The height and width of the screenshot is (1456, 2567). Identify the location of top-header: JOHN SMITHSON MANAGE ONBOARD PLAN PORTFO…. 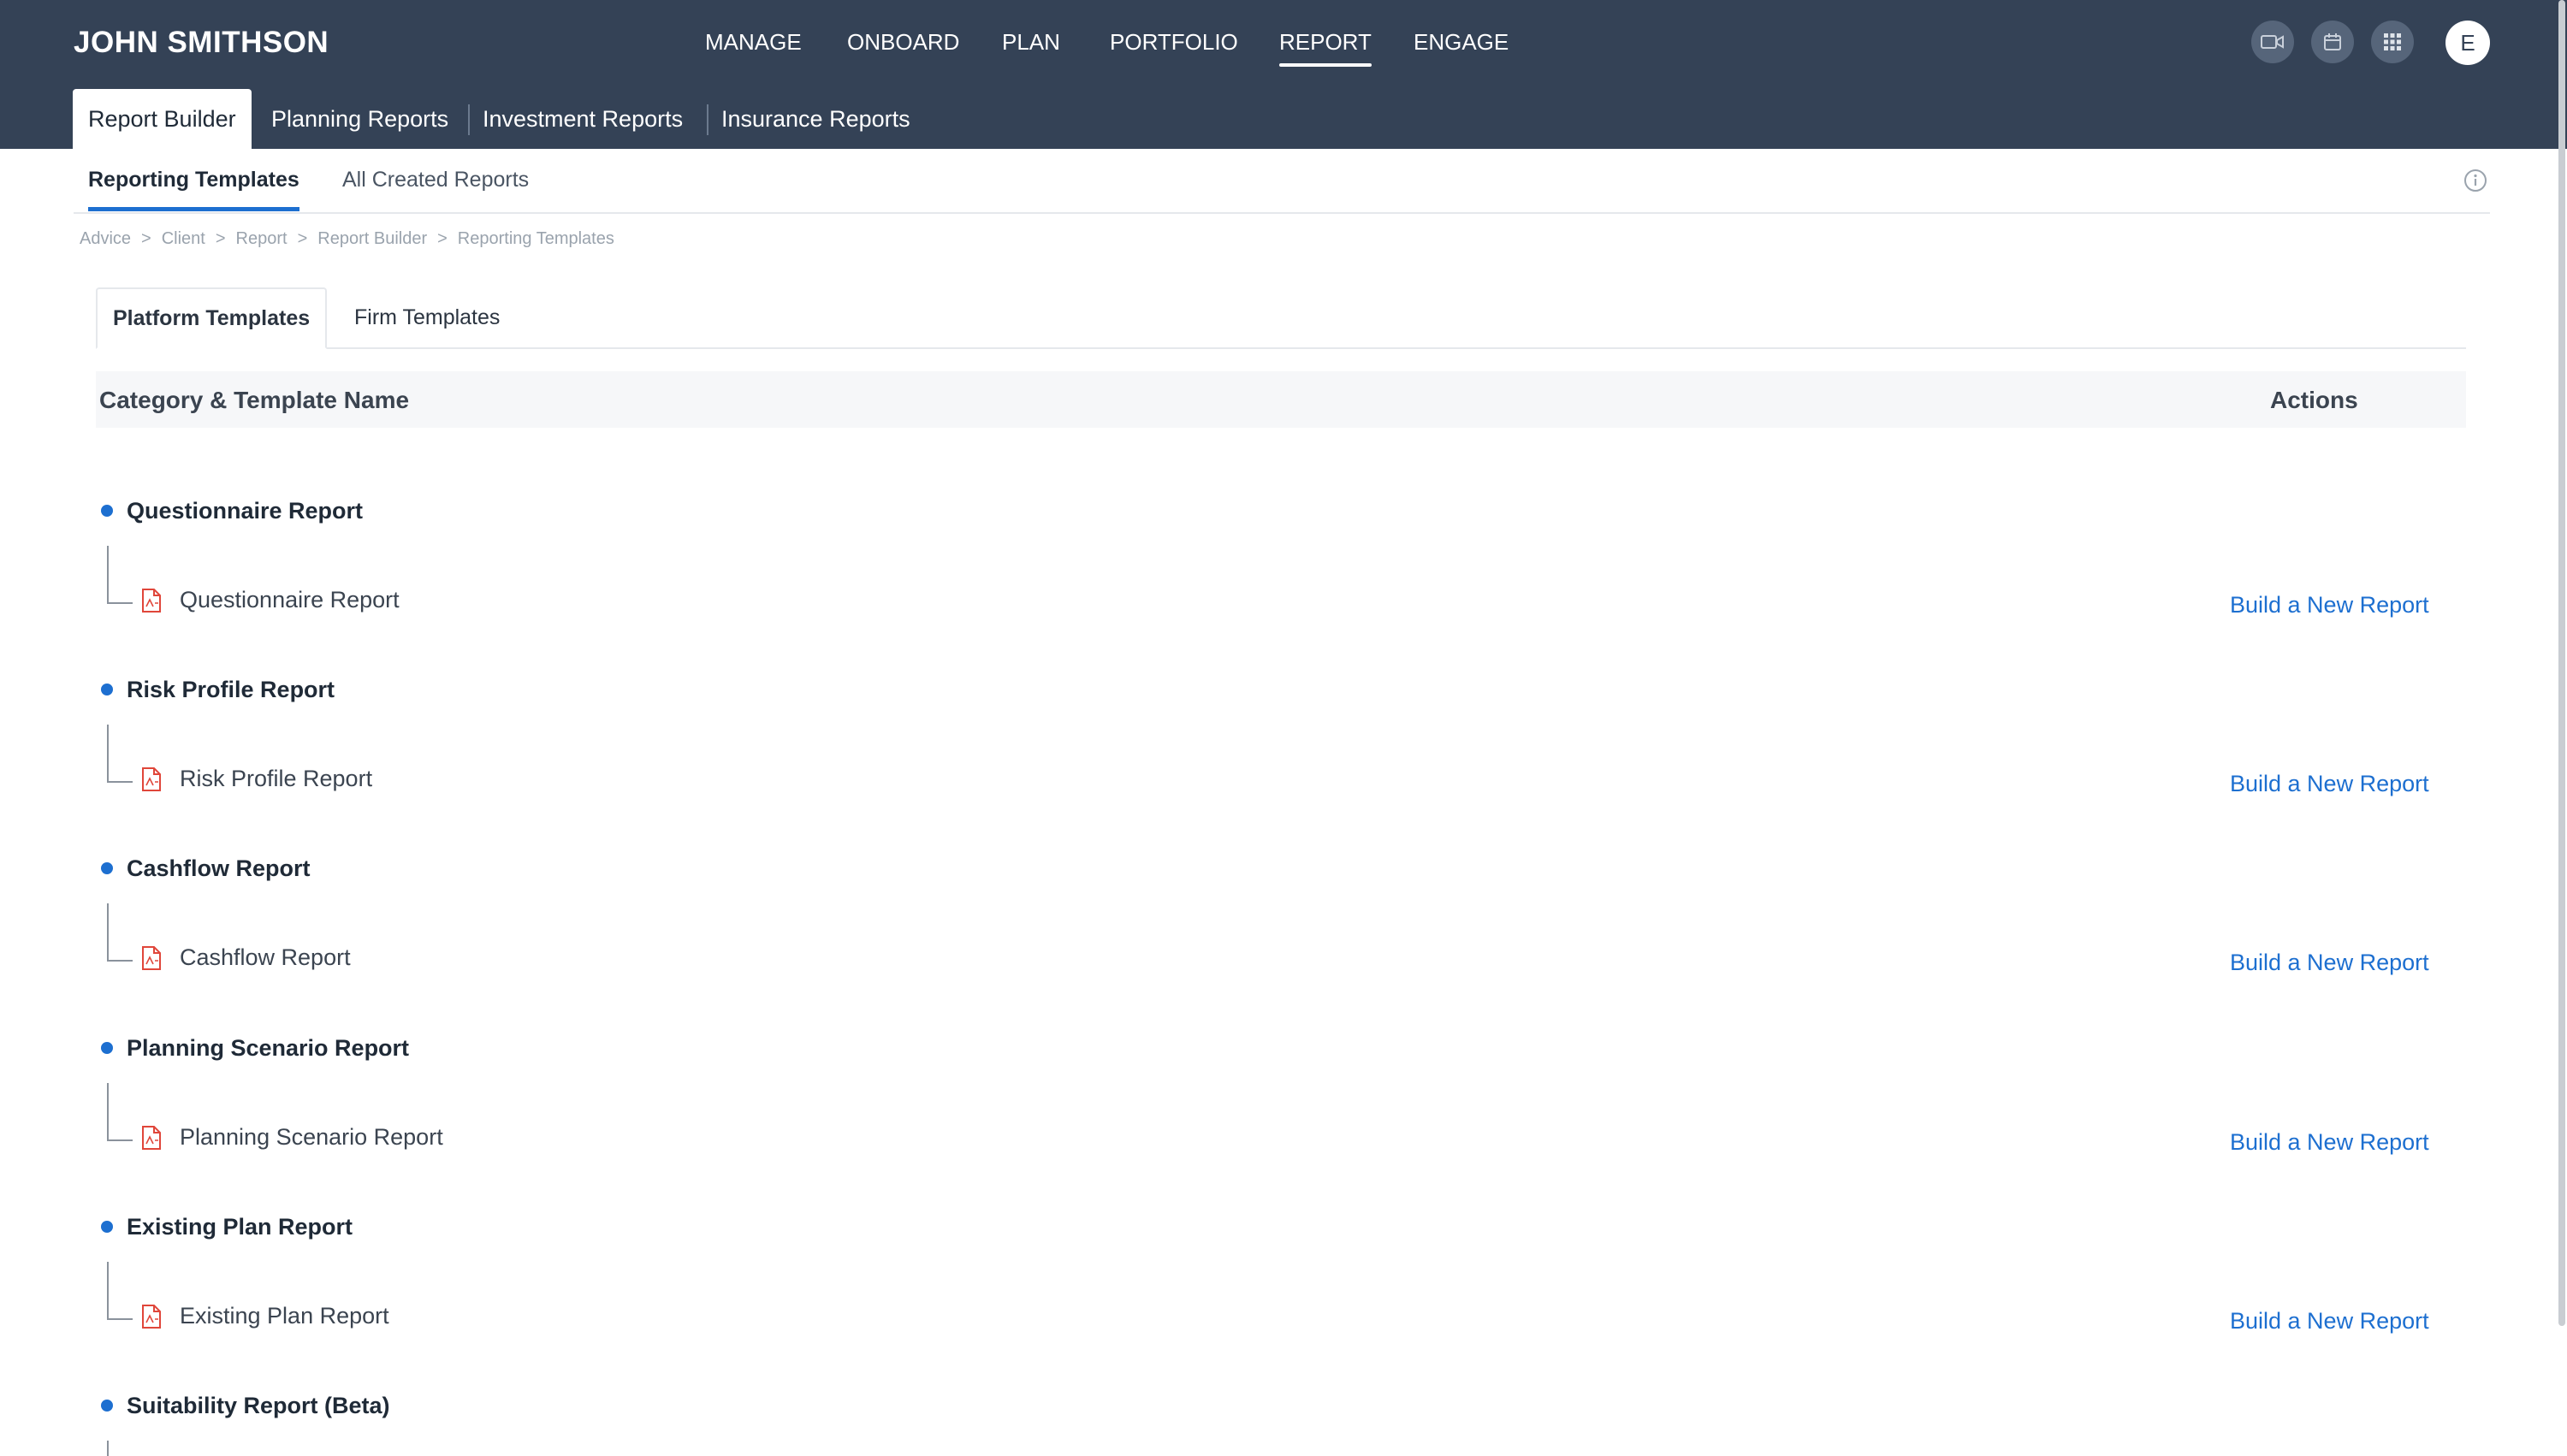
(1283, 74).